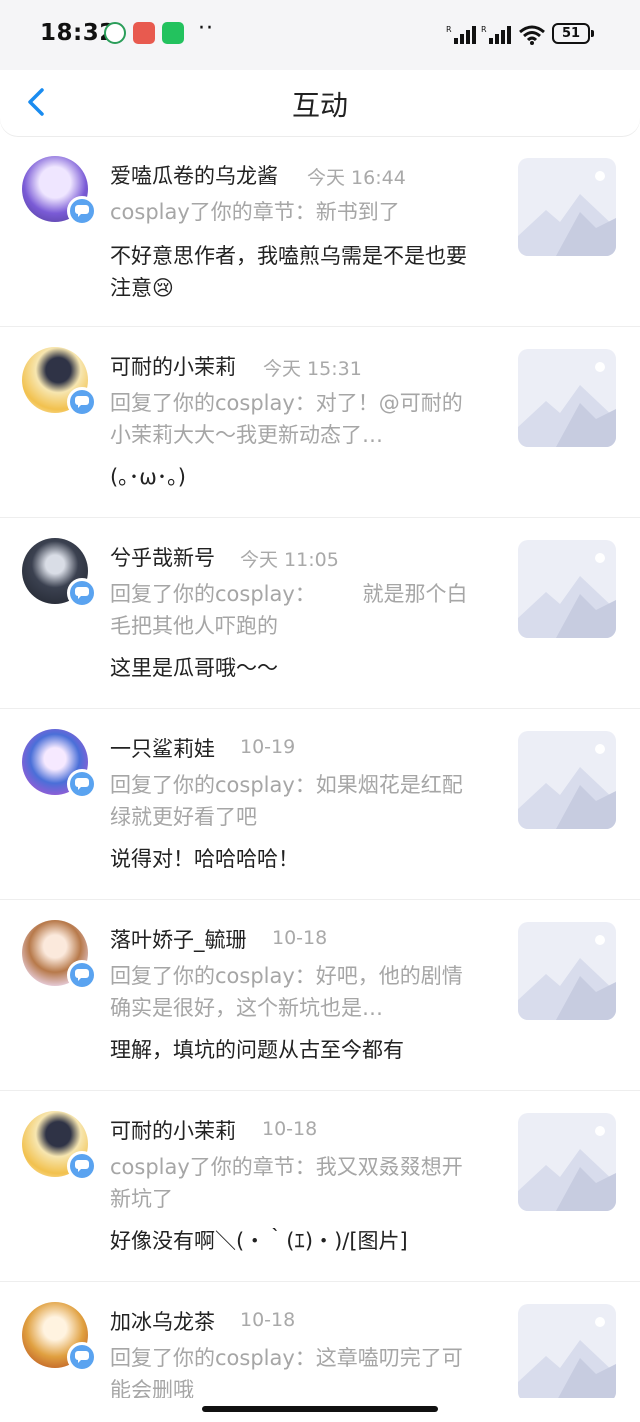 This screenshot has height=1422, width=640. What do you see at coordinates (312, 369) in the screenshot?
I see `timestamp: 今天 15:31` at bounding box center [312, 369].